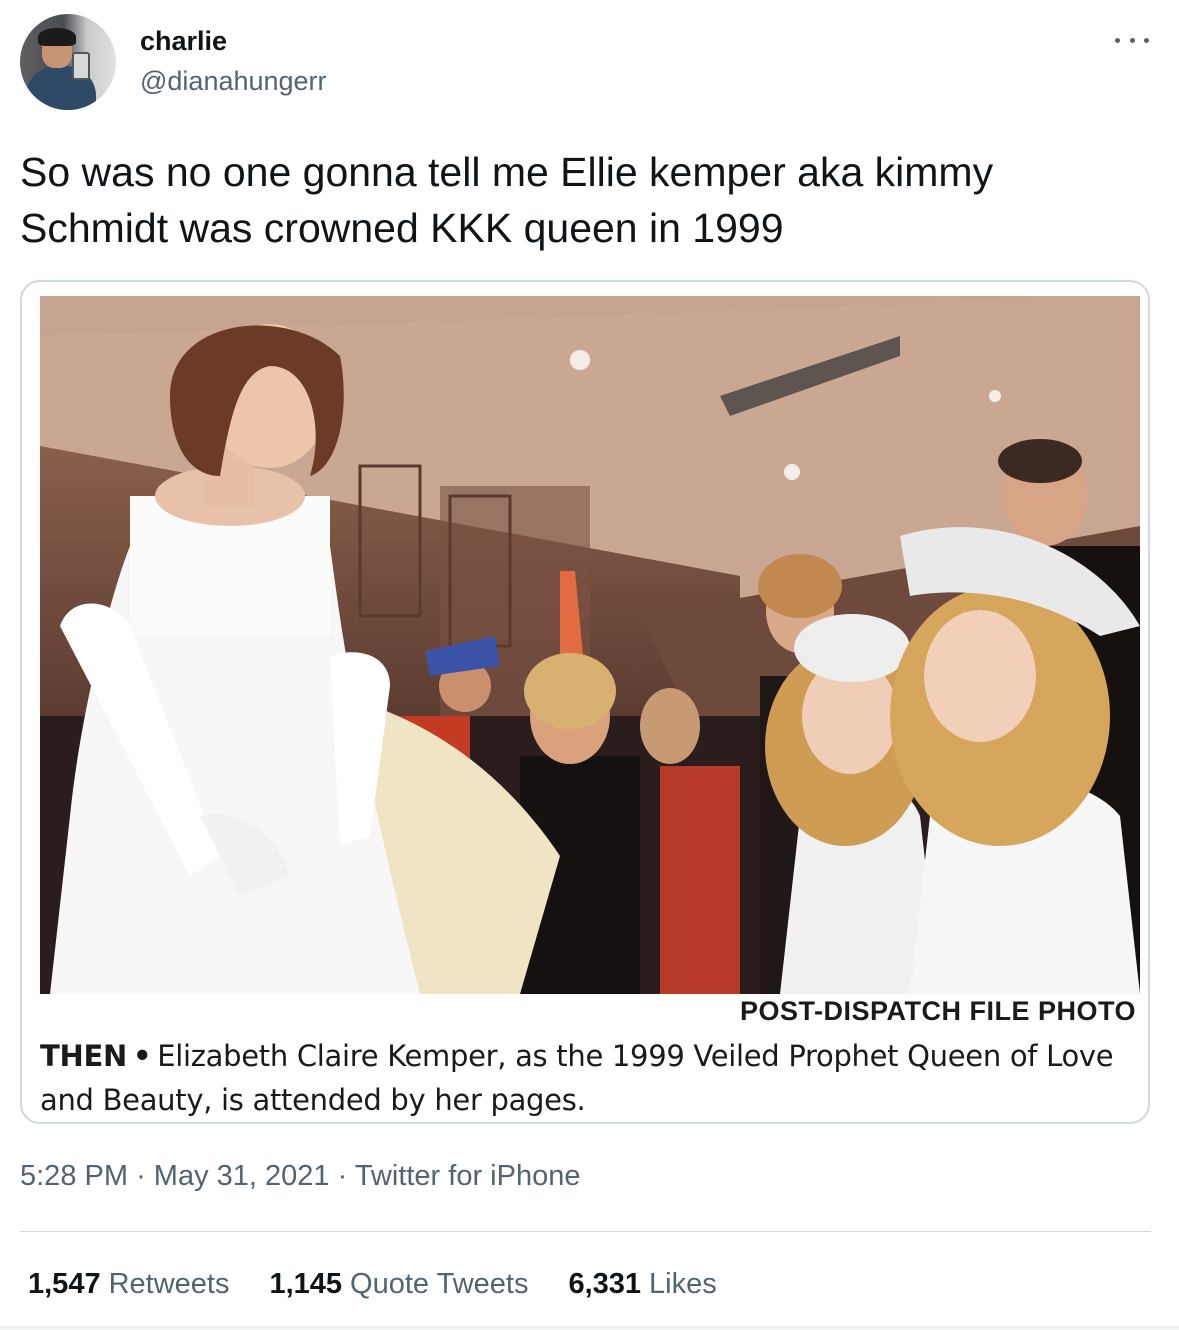  I want to click on photo-credit: POST-DISPATCH FILE PHOTO, so click(937, 1011).